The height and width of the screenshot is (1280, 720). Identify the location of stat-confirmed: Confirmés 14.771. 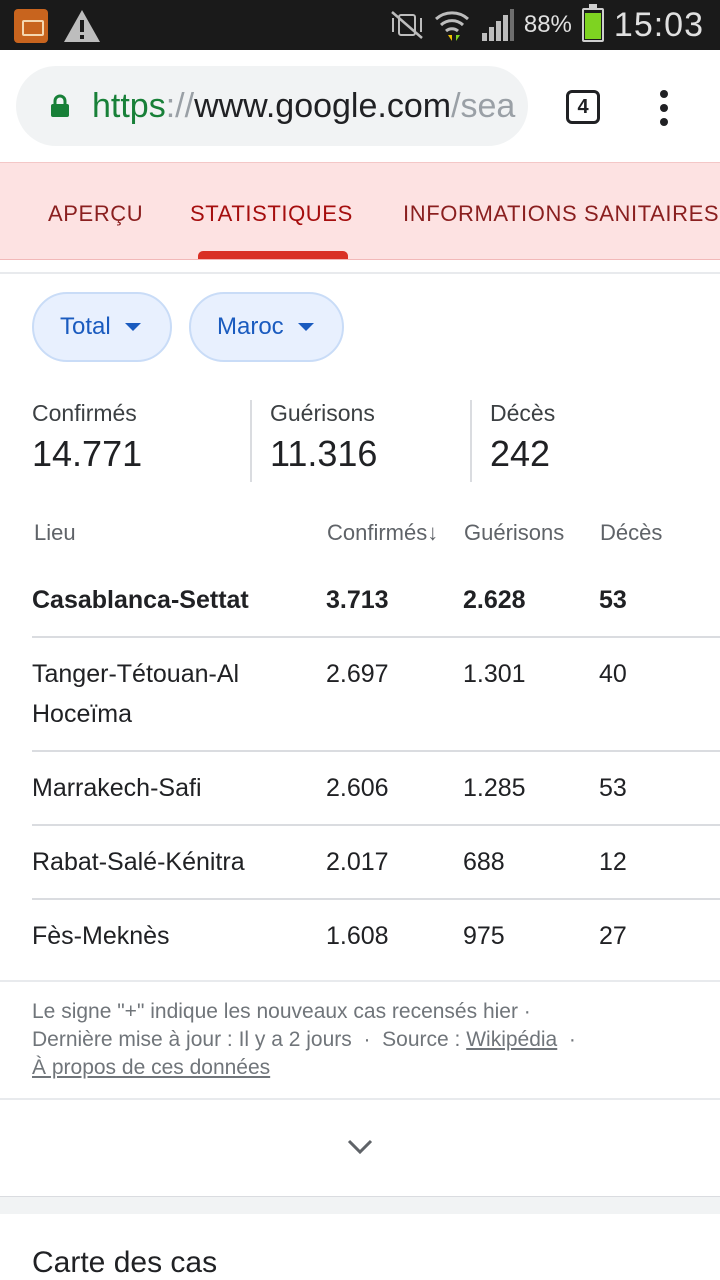
(87, 441).